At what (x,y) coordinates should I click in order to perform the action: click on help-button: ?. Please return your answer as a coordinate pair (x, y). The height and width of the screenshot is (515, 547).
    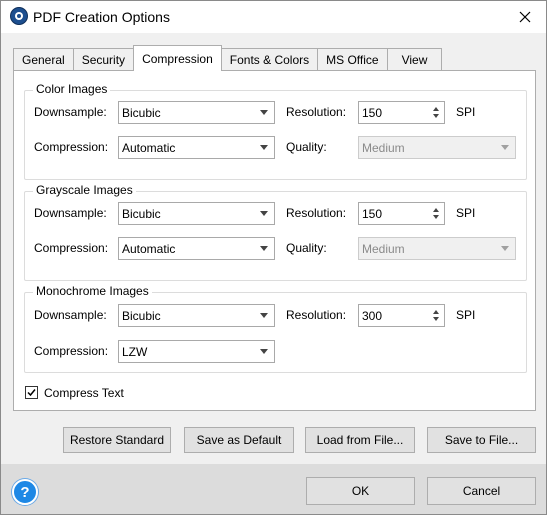
    Looking at the image, I should click on (25, 492).